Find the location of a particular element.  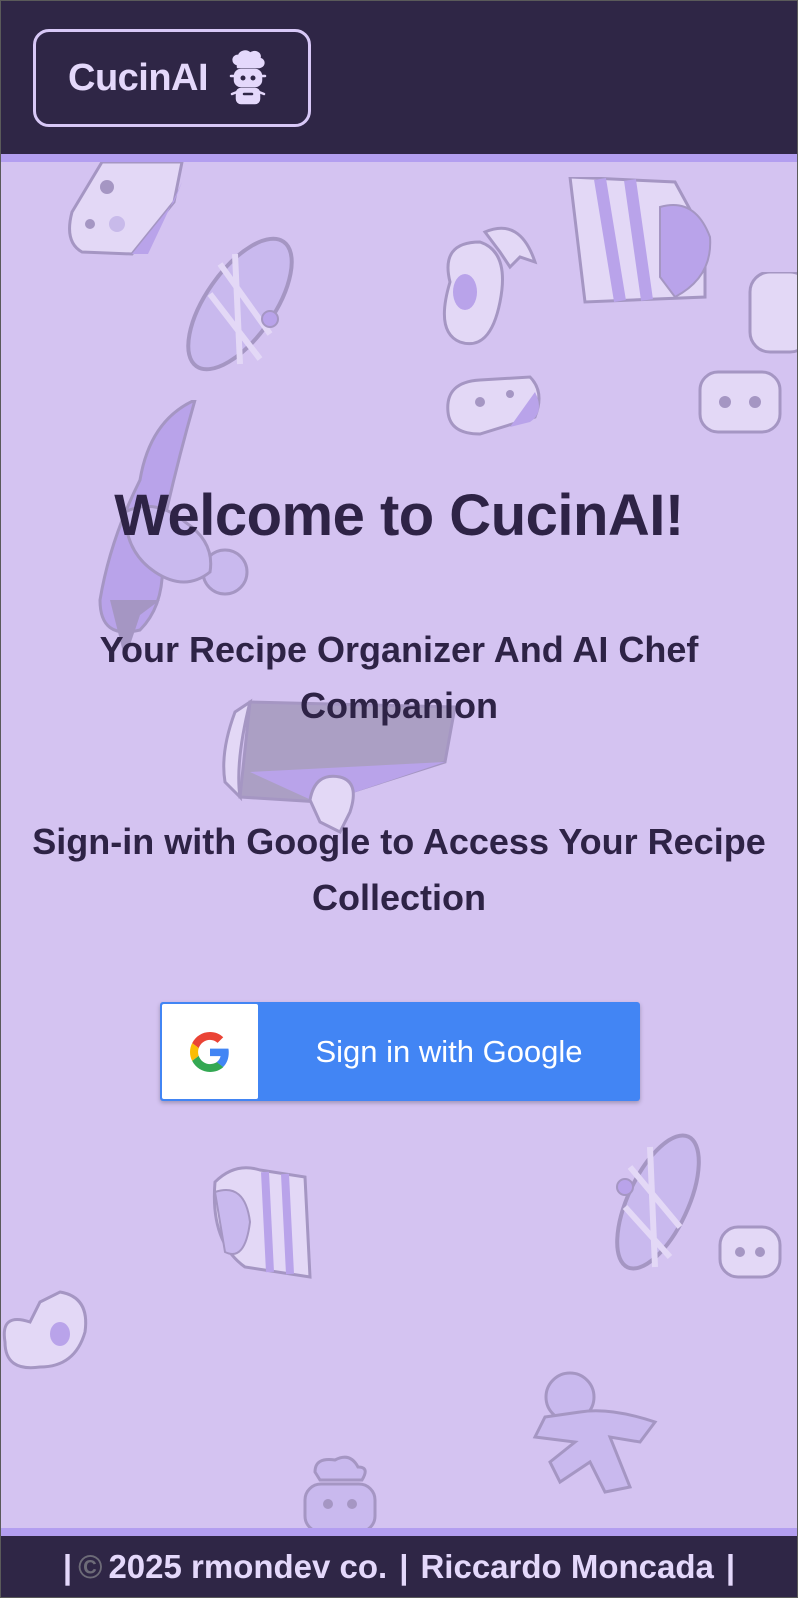

copyright-icon: © is located at coordinates (90, 1566).